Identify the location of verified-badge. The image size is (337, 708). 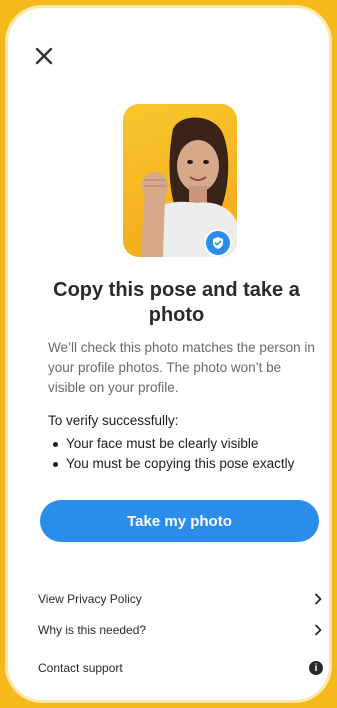
(218, 243).